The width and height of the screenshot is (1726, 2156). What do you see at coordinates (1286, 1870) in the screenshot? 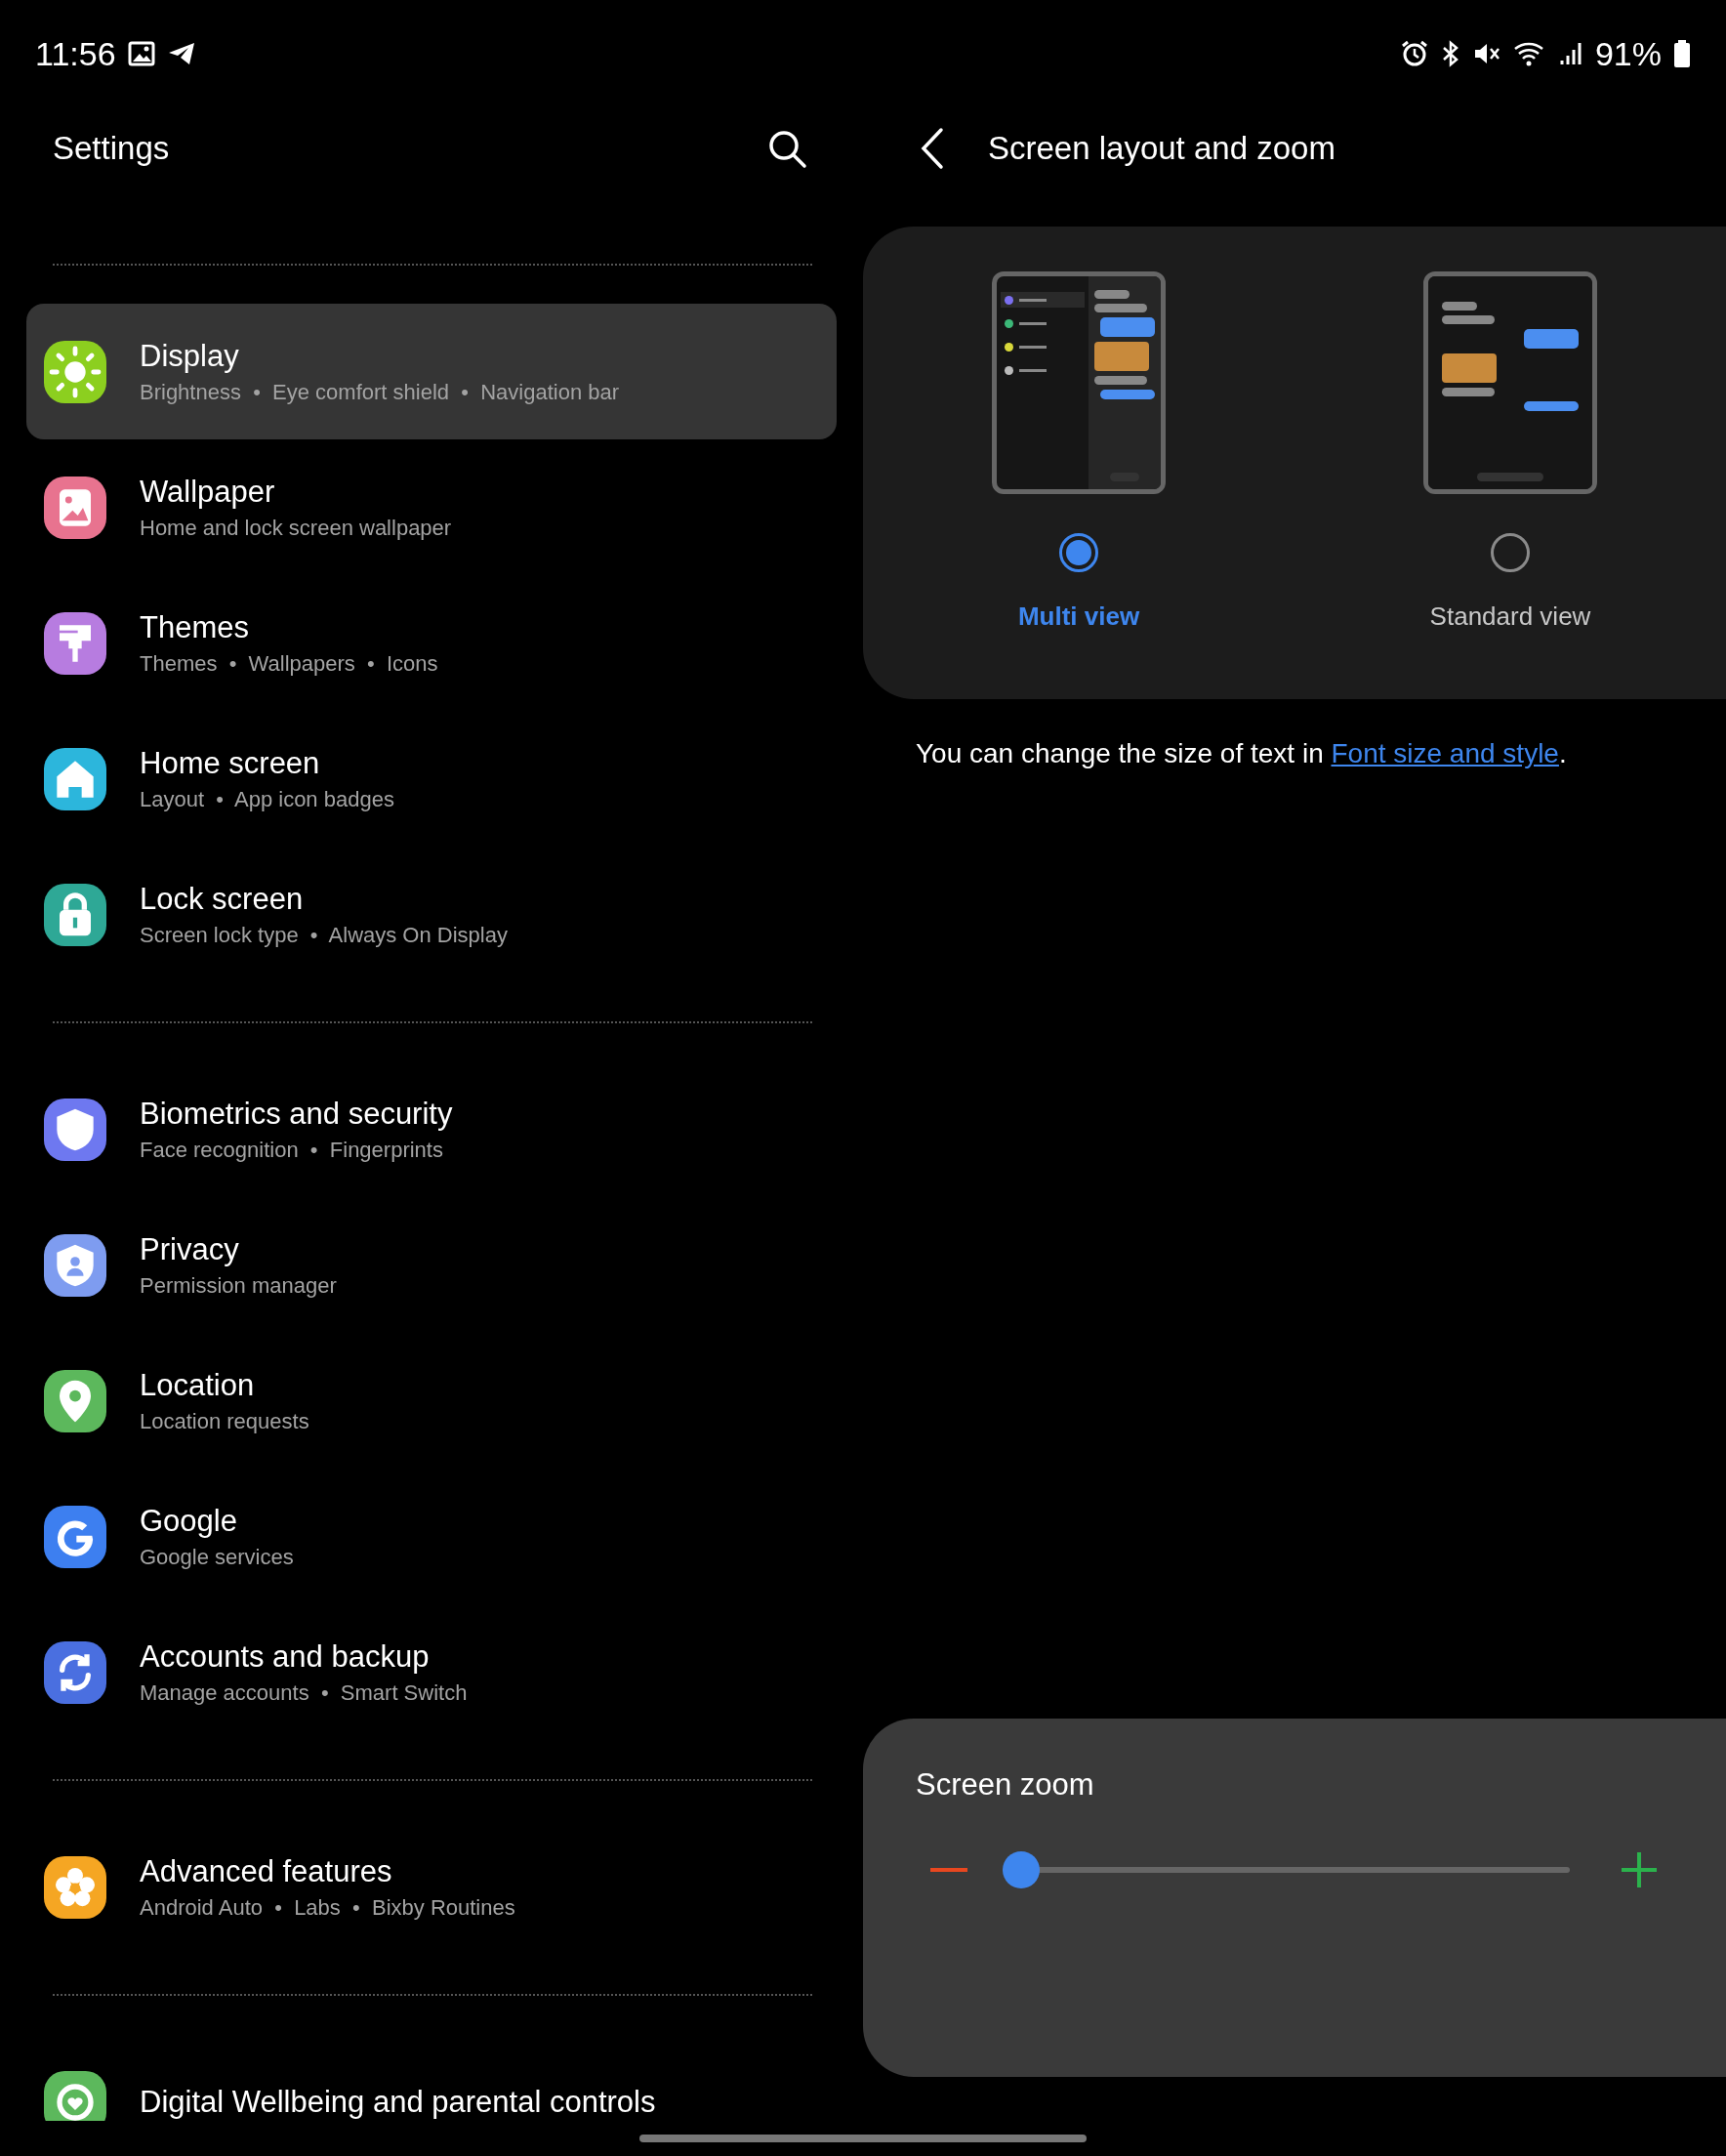
I see `zoom-slider` at bounding box center [1286, 1870].